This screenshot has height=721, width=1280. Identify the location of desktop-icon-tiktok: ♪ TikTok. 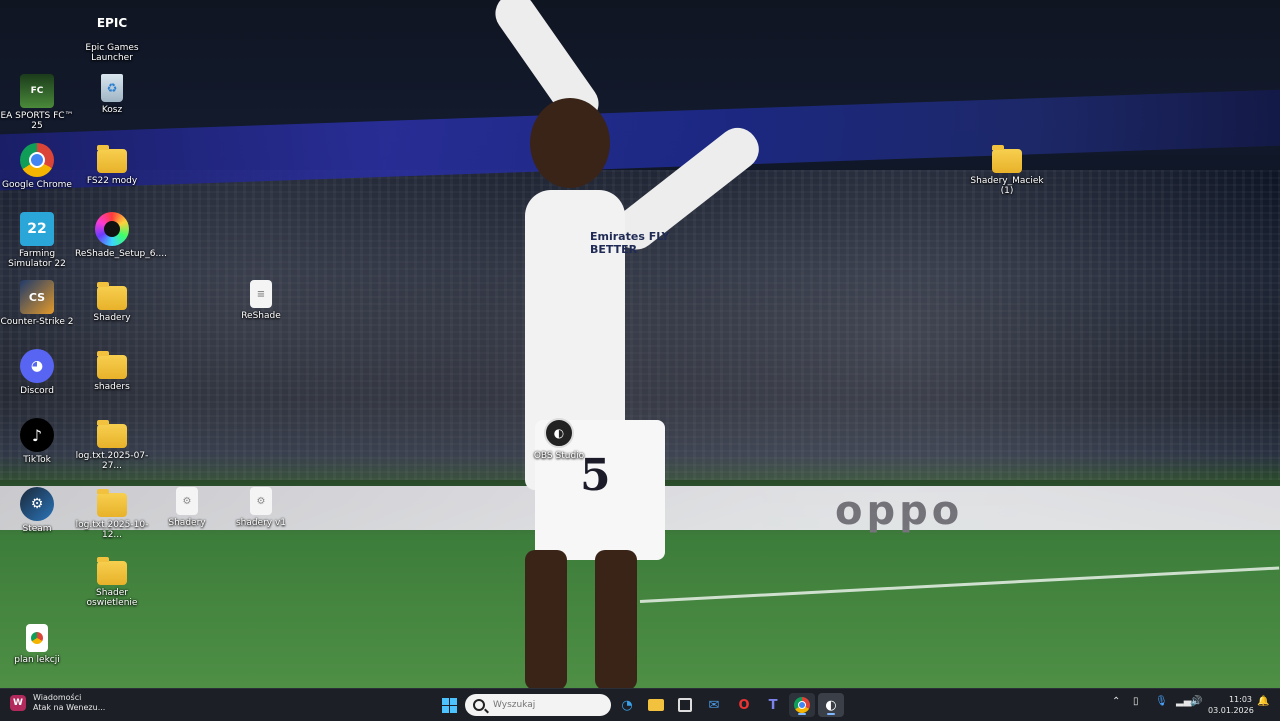
(37, 441).